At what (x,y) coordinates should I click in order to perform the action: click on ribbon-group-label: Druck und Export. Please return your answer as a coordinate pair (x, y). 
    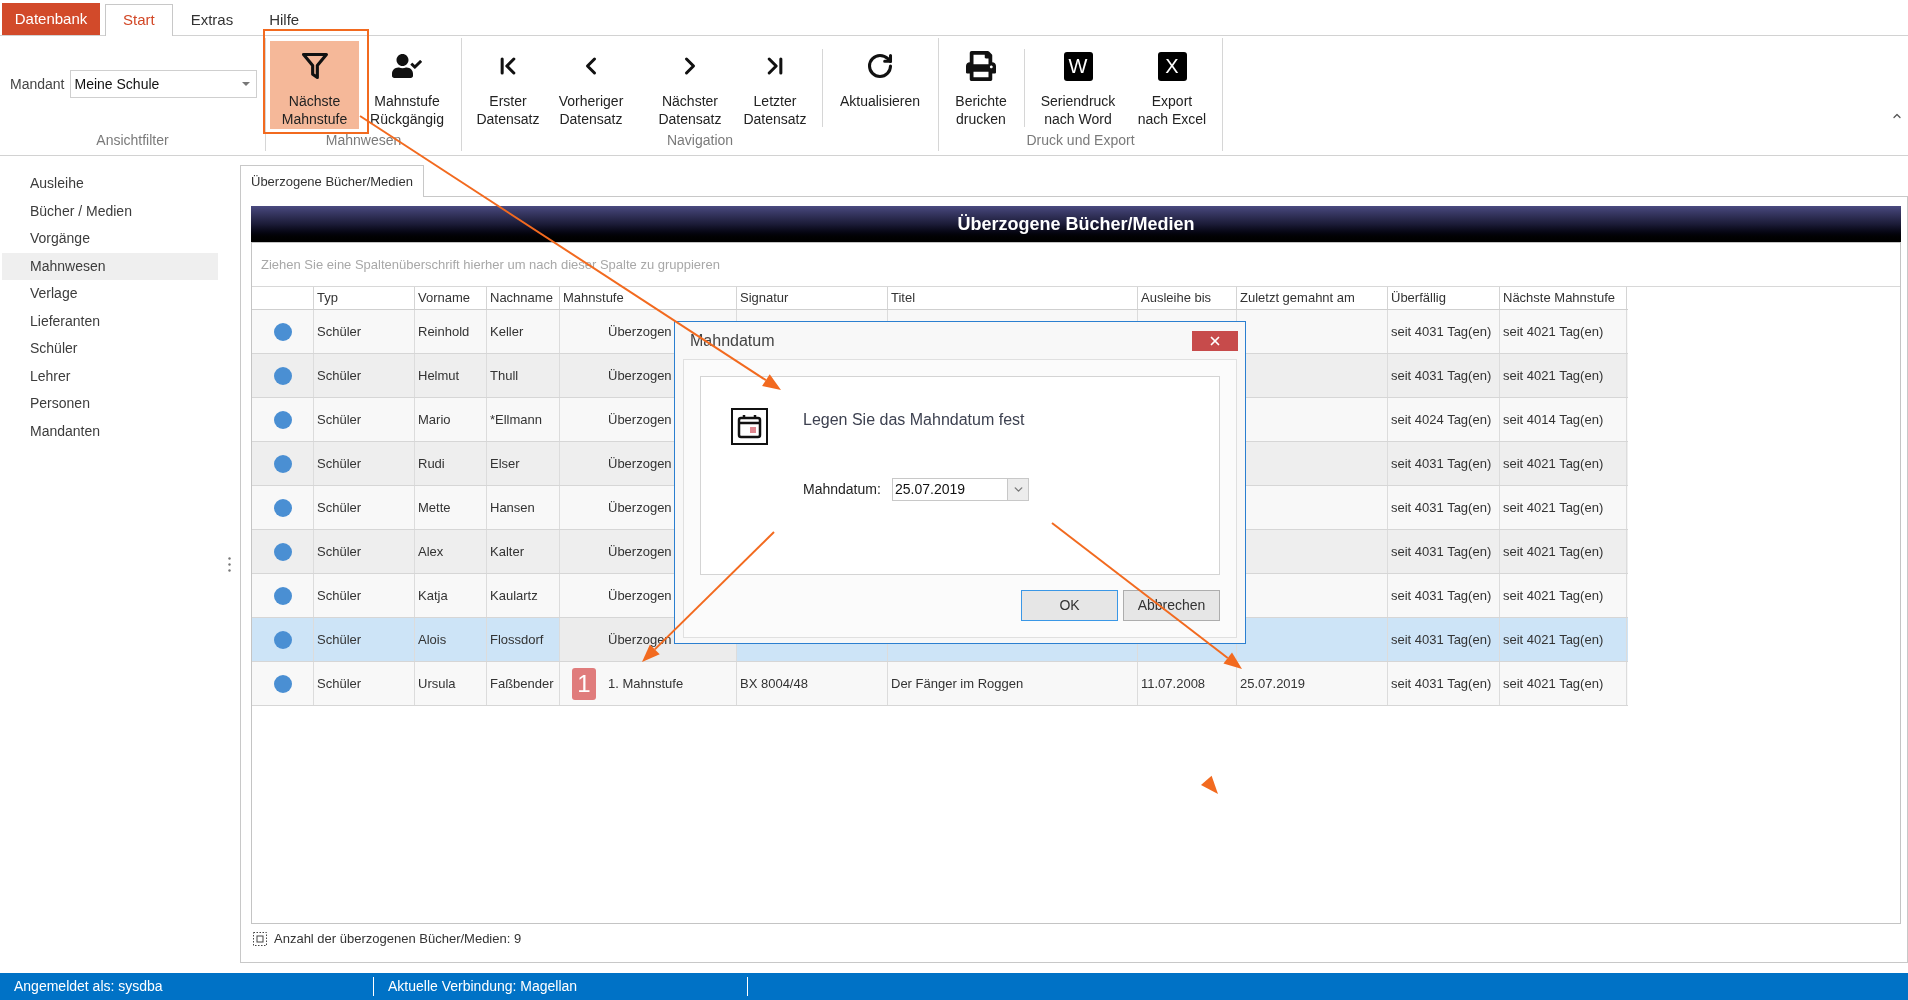
    Looking at the image, I should click on (1080, 140).